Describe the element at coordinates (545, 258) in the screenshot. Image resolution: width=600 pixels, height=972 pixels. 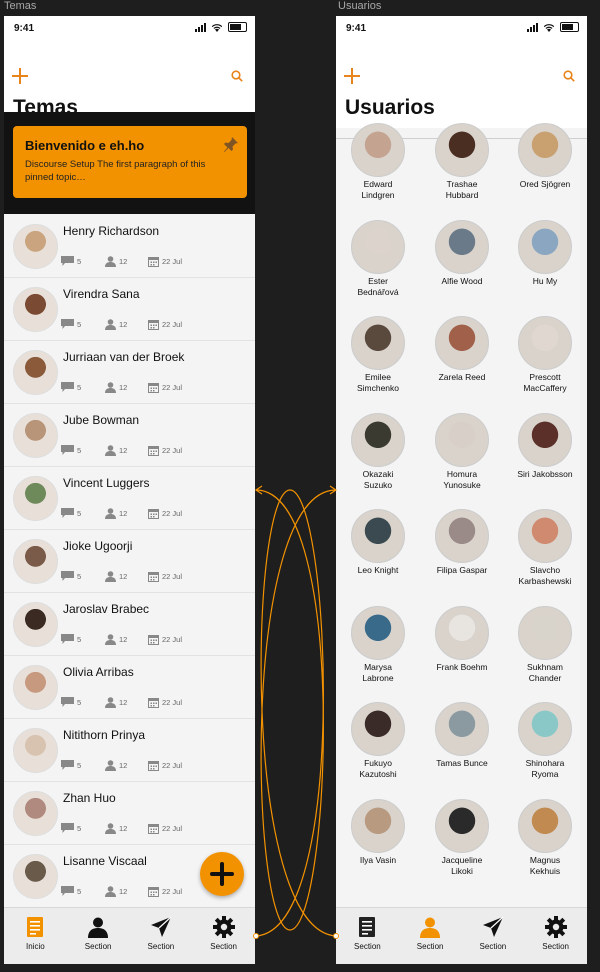
I see `user-card: Hu My` at that location.